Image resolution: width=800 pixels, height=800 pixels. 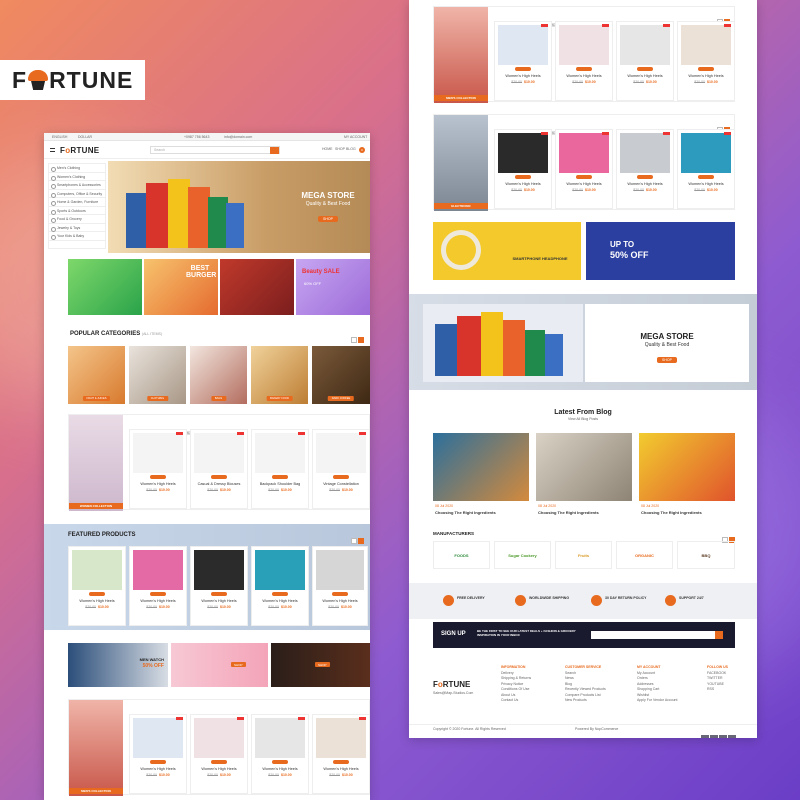 I want to click on twitter-link: TWITTER, so click(x=730, y=678).